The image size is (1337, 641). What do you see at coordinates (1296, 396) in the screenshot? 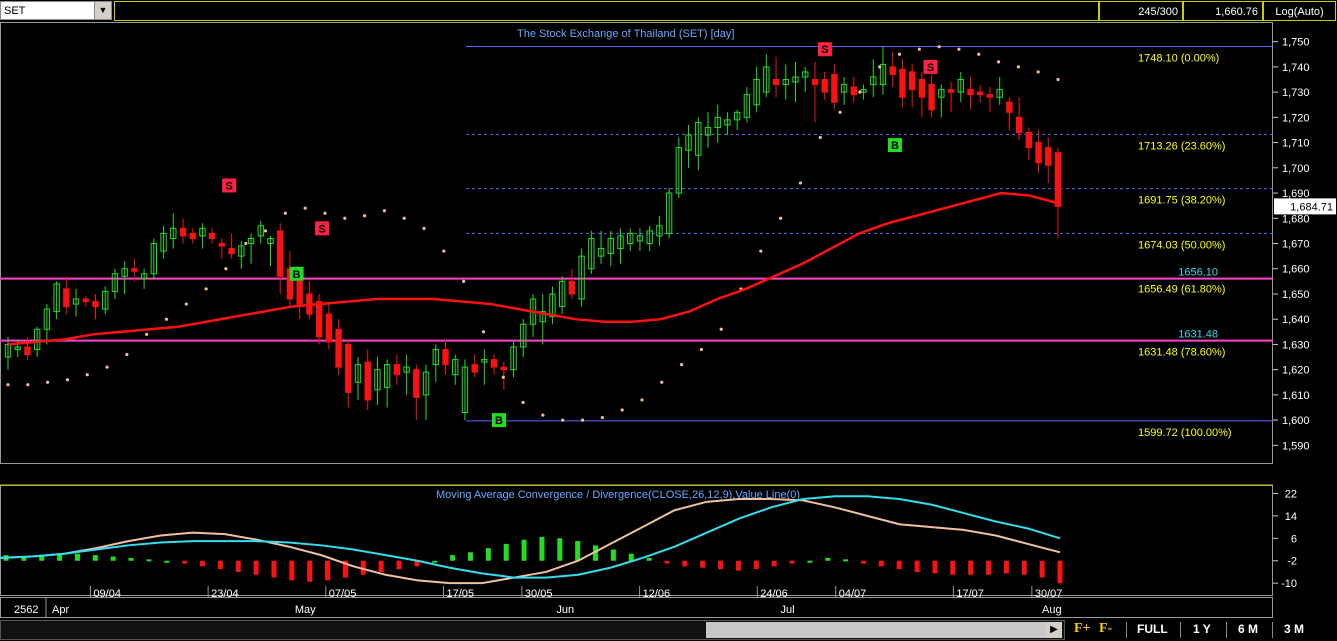
I see `y-tick-label: 1,610` at bounding box center [1296, 396].